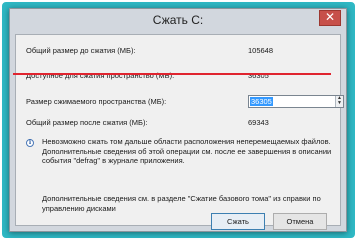 The image size is (357, 240). I want to click on close-button: ✕, so click(330, 18).